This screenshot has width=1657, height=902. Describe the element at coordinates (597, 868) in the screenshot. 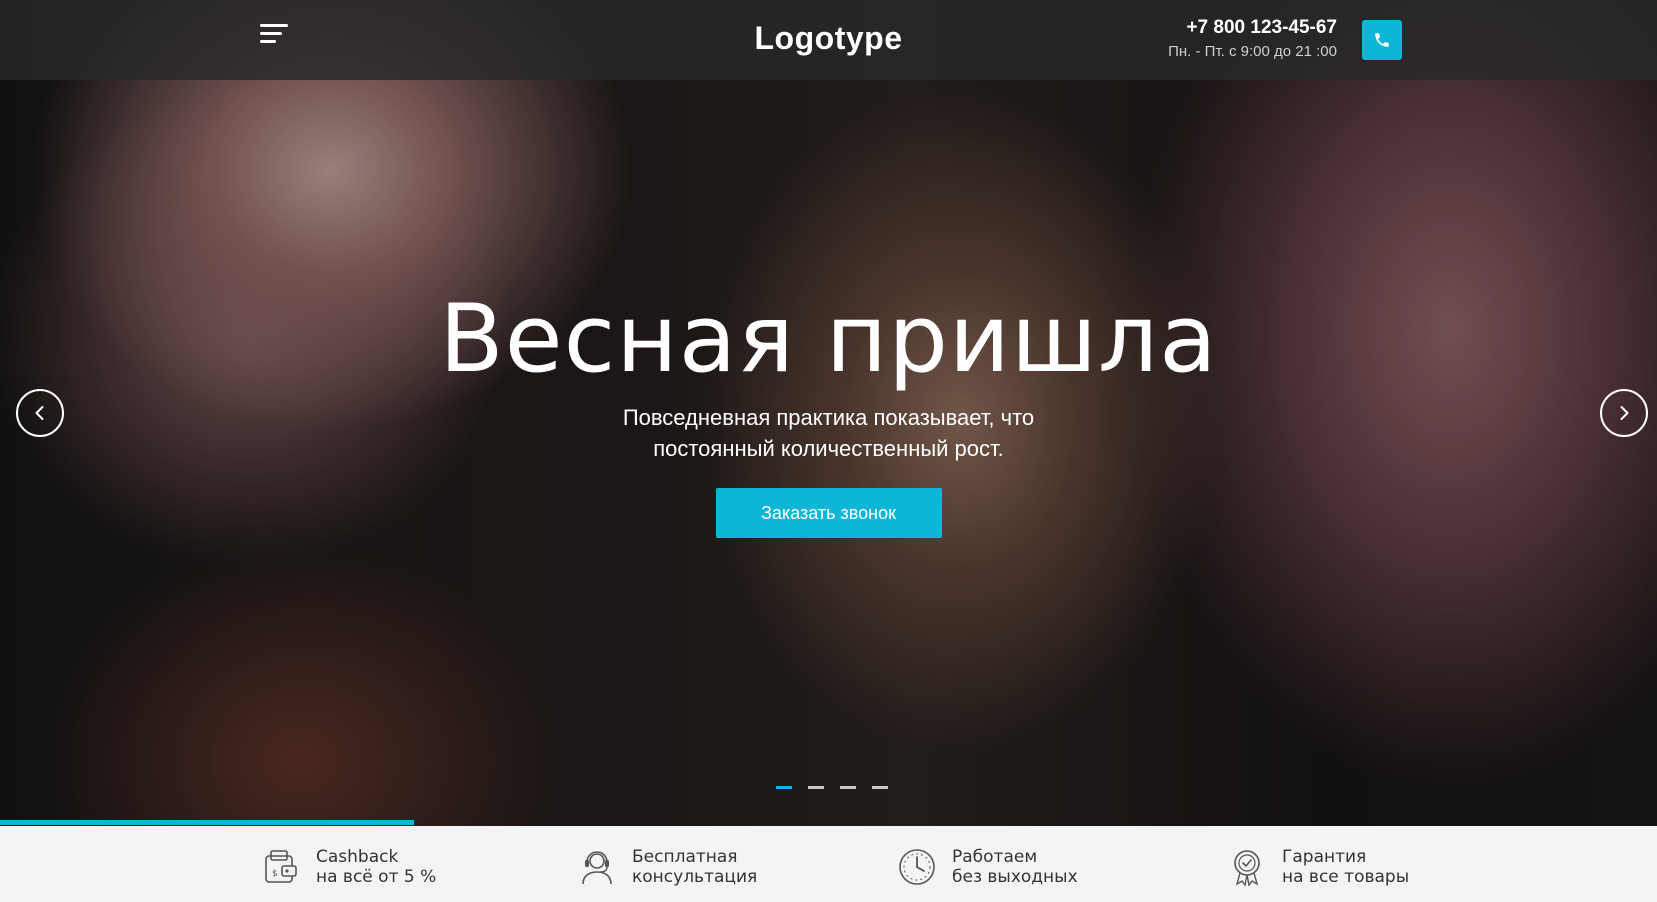

I see `headset-operator-icon` at that location.